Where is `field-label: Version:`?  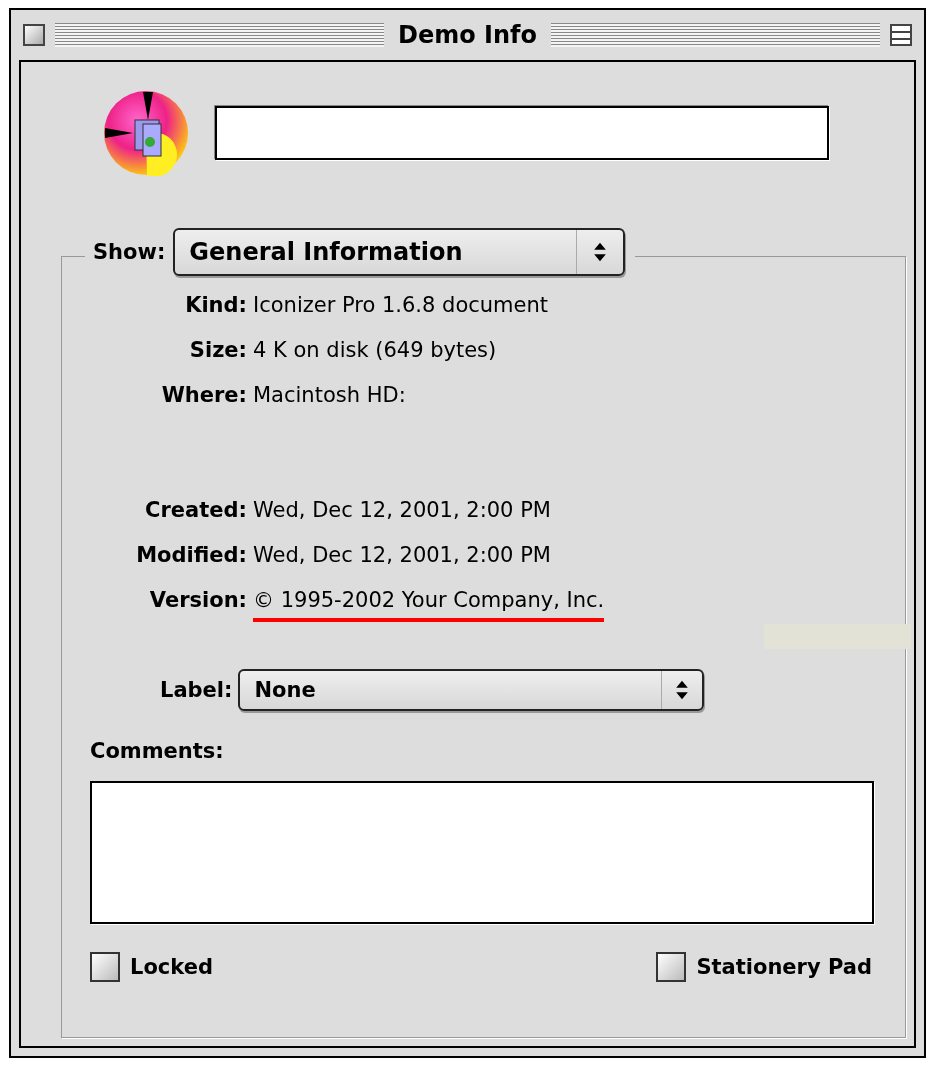 field-label: Version: is located at coordinates (197, 600).